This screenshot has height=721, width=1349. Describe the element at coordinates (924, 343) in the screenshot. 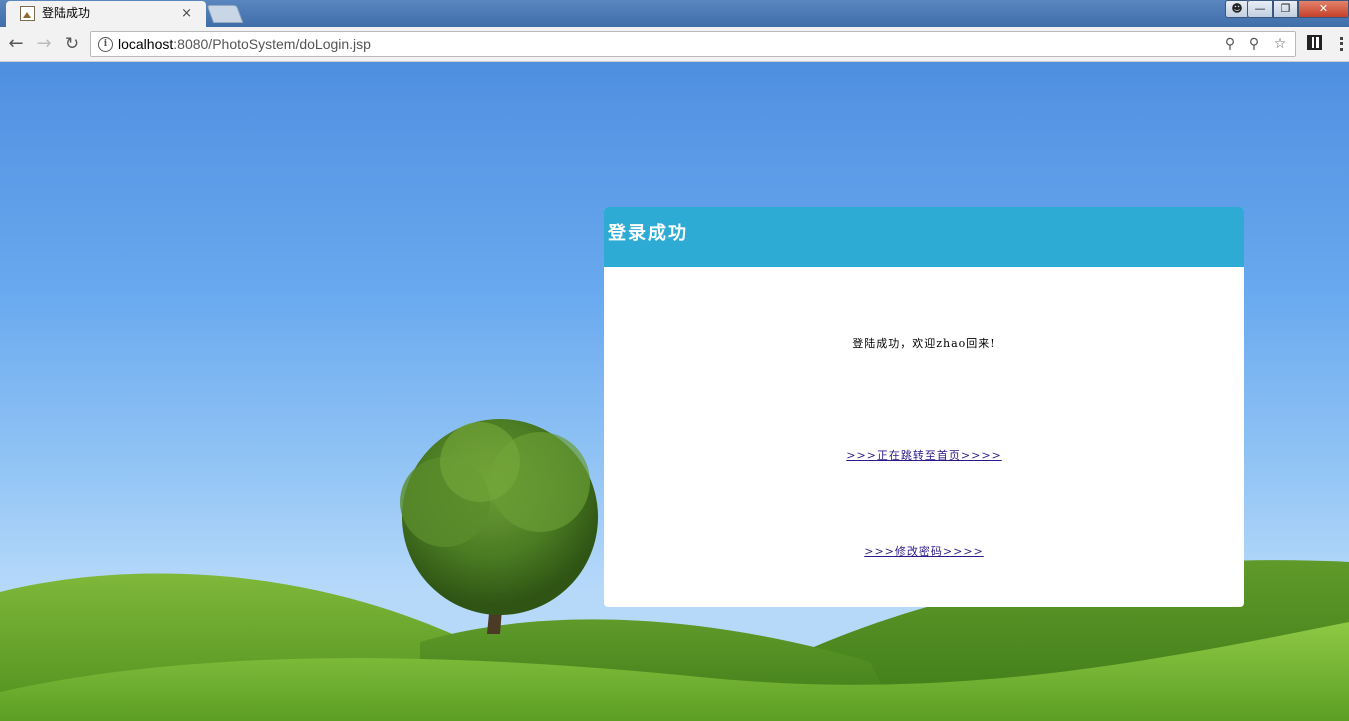

I see `welcome-message: 登陆成功，欢迎zhao回来!` at that location.